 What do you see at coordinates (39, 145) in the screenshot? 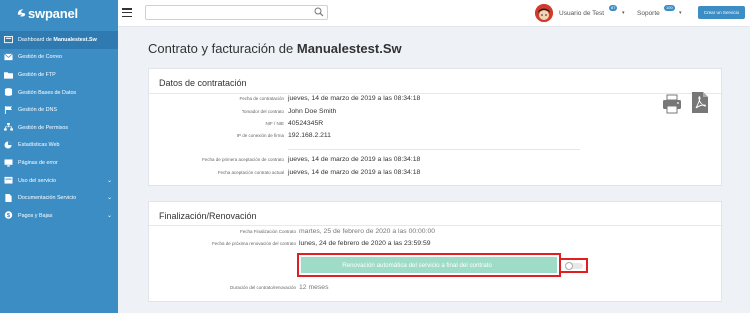
I see `sidebar-item-label: Estadísticas Web` at bounding box center [39, 145].